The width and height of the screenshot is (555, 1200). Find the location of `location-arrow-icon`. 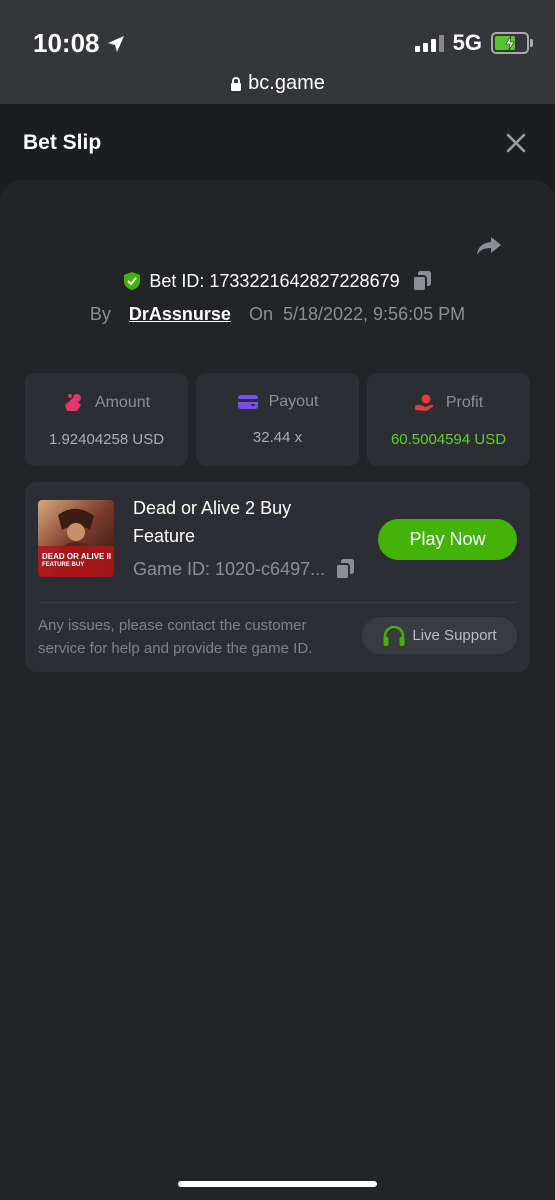

location-arrow-icon is located at coordinates (115, 43).